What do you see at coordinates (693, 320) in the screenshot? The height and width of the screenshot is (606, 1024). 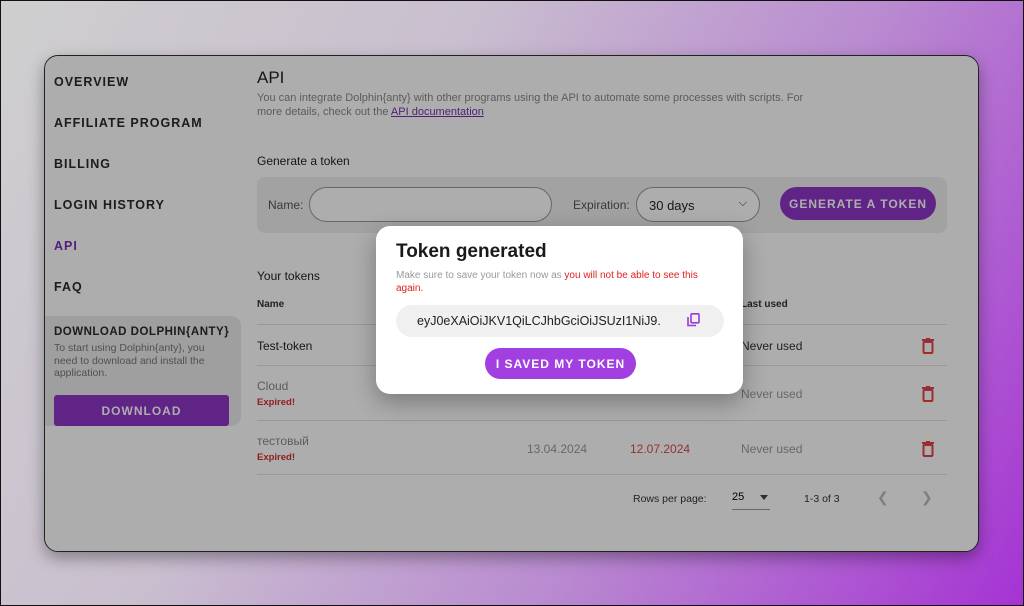 I see `copy-icon` at bounding box center [693, 320].